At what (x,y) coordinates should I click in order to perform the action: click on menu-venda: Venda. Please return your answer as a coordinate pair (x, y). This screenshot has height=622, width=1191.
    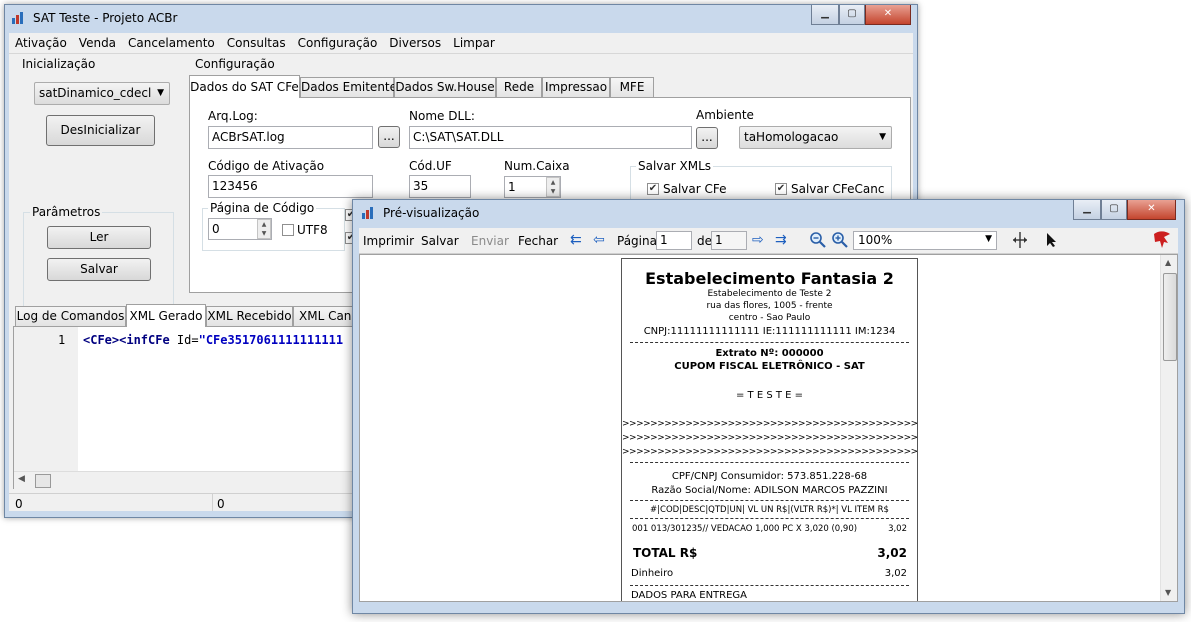
    Looking at the image, I should click on (97, 43).